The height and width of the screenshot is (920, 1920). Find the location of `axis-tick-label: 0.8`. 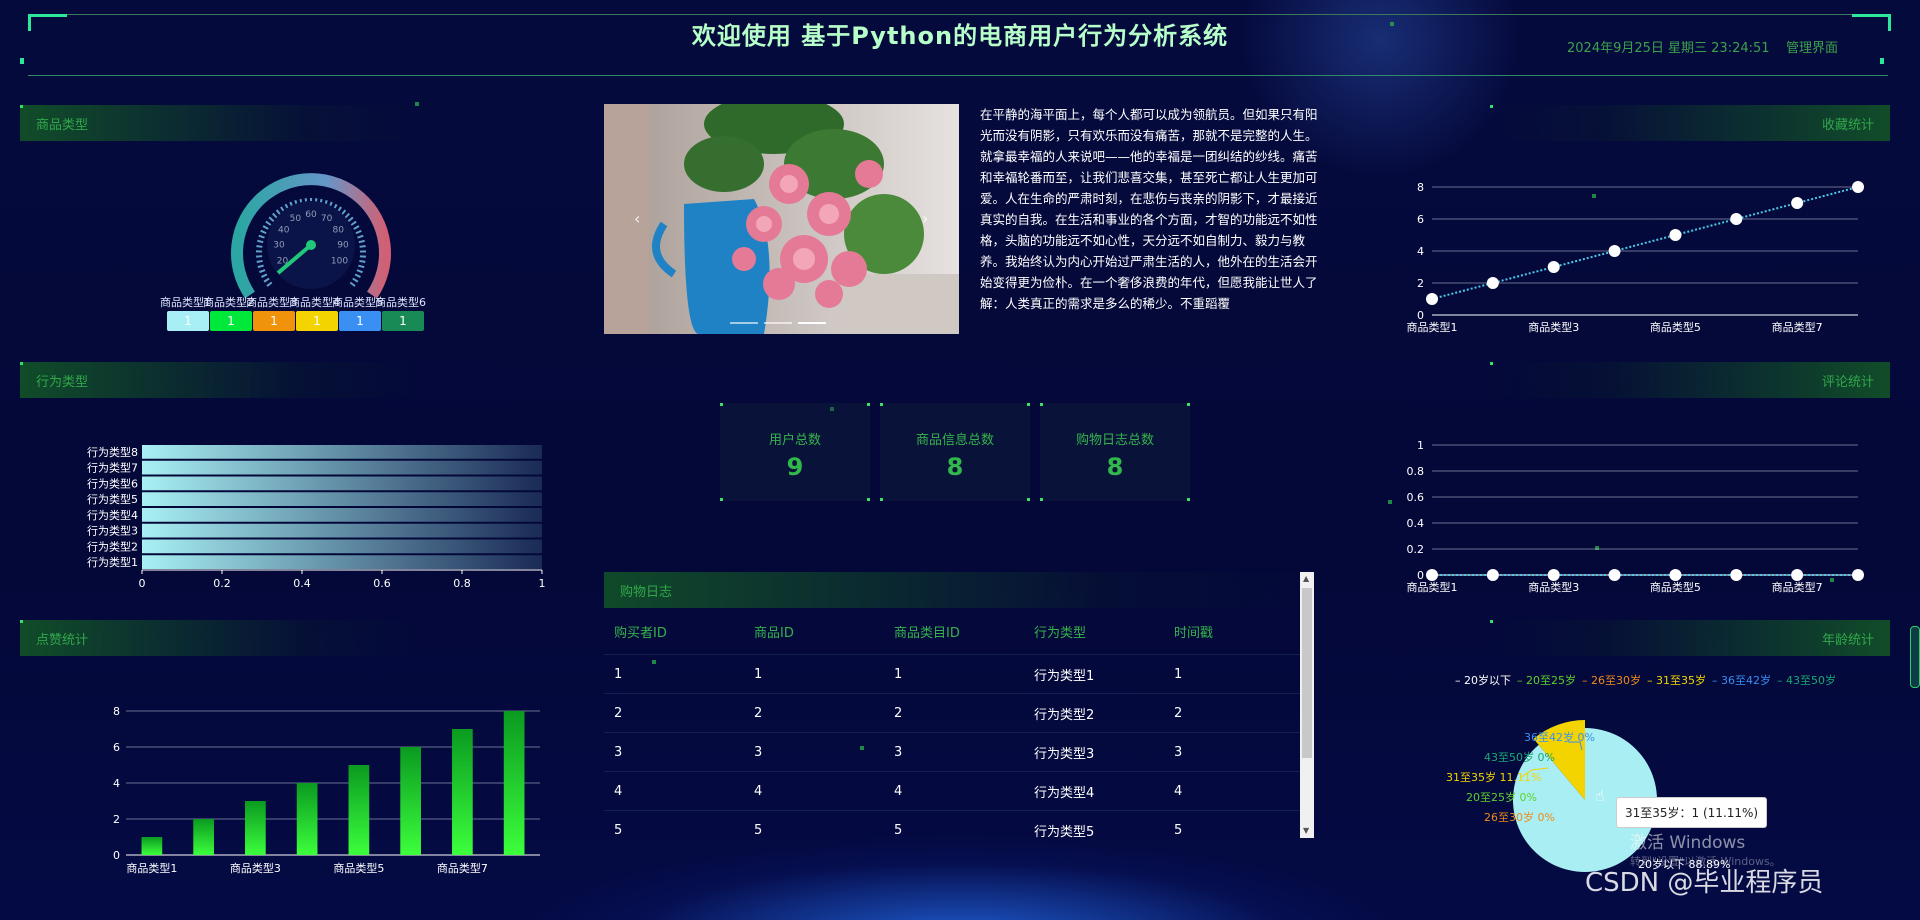

axis-tick-label: 0.8 is located at coordinates (462, 583).